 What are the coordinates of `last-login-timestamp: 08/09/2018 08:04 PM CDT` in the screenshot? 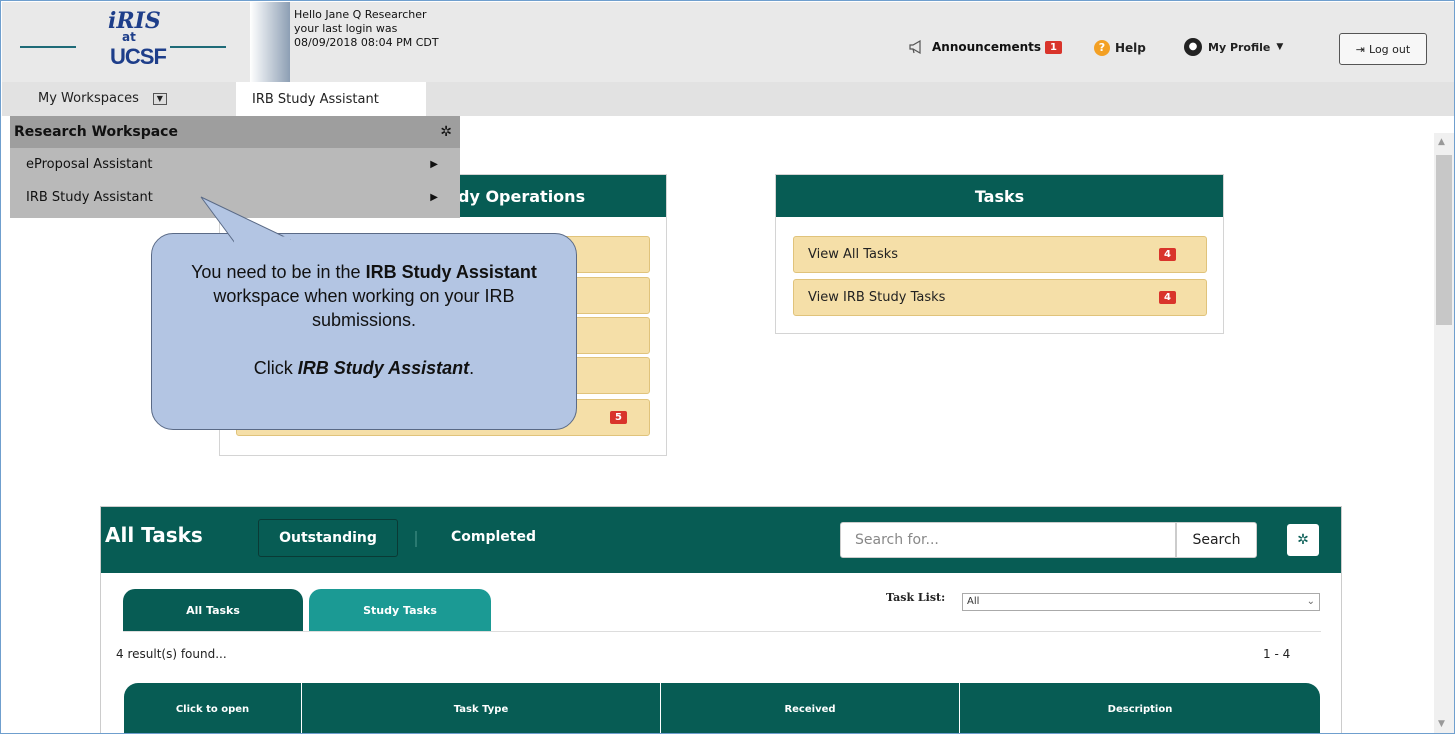 It's located at (366, 42).